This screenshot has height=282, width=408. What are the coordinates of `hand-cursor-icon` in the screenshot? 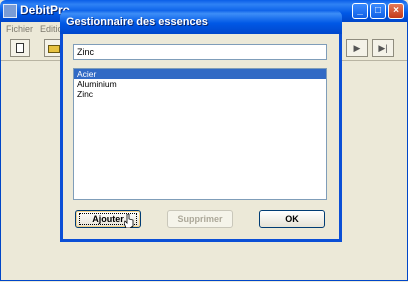 It's located at (129, 221).